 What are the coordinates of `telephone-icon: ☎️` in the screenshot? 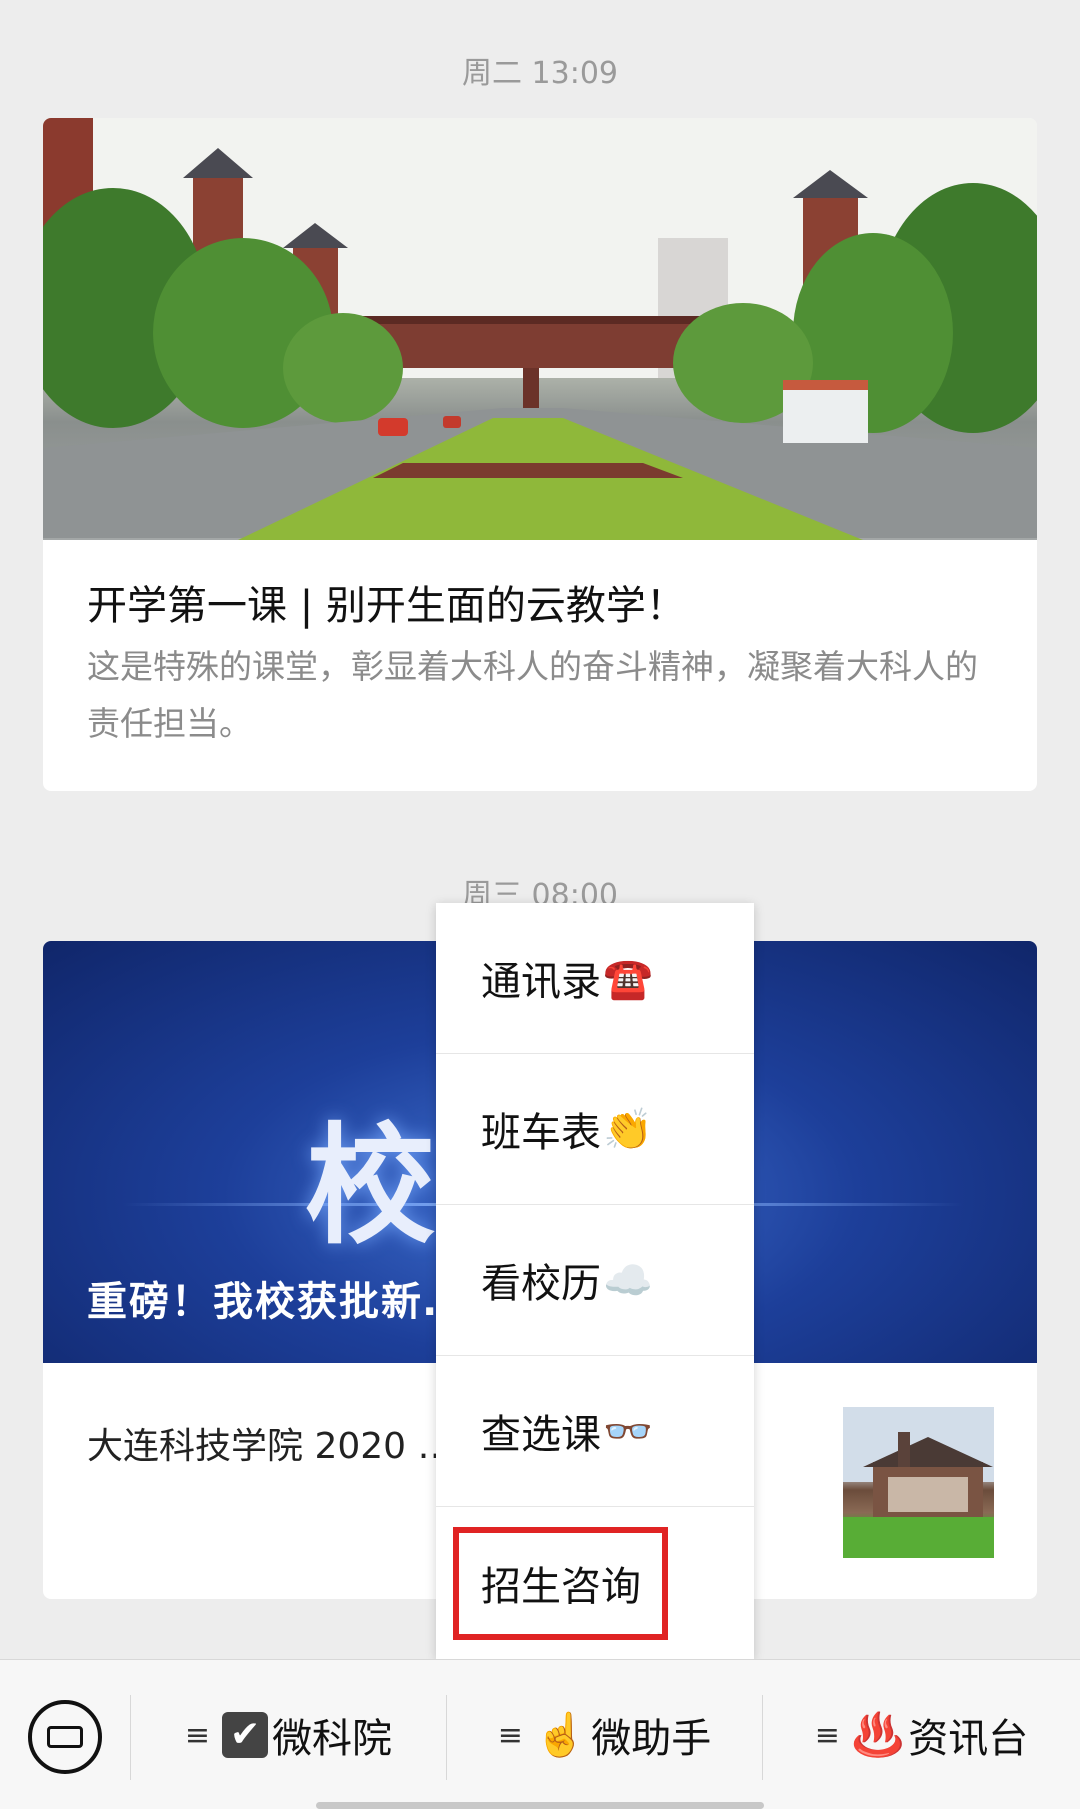 It's located at (628, 978).